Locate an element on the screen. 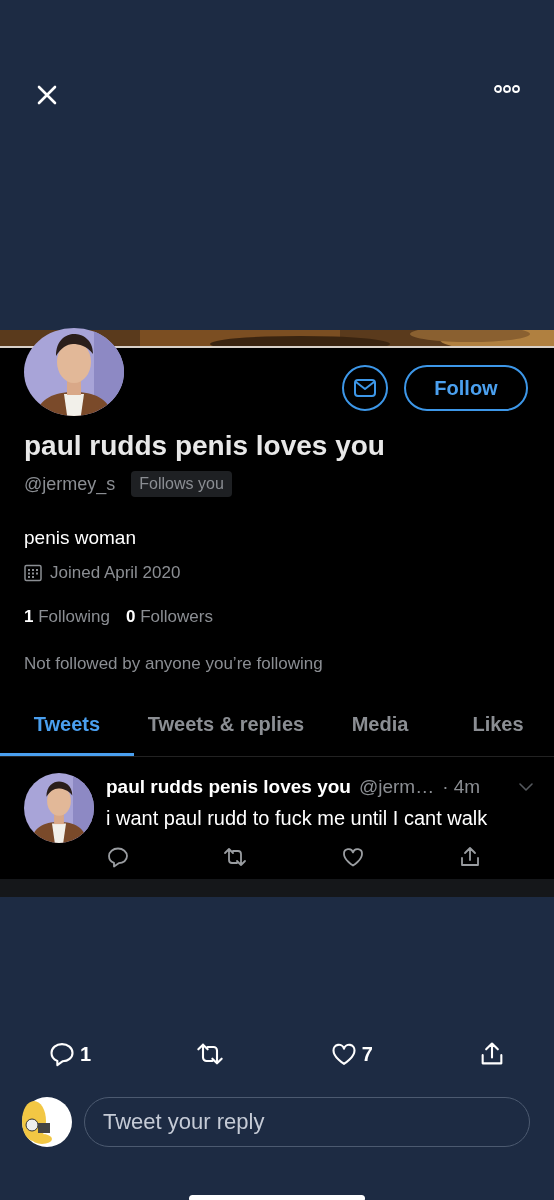  action-count: 1 is located at coordinates (86, 1055).